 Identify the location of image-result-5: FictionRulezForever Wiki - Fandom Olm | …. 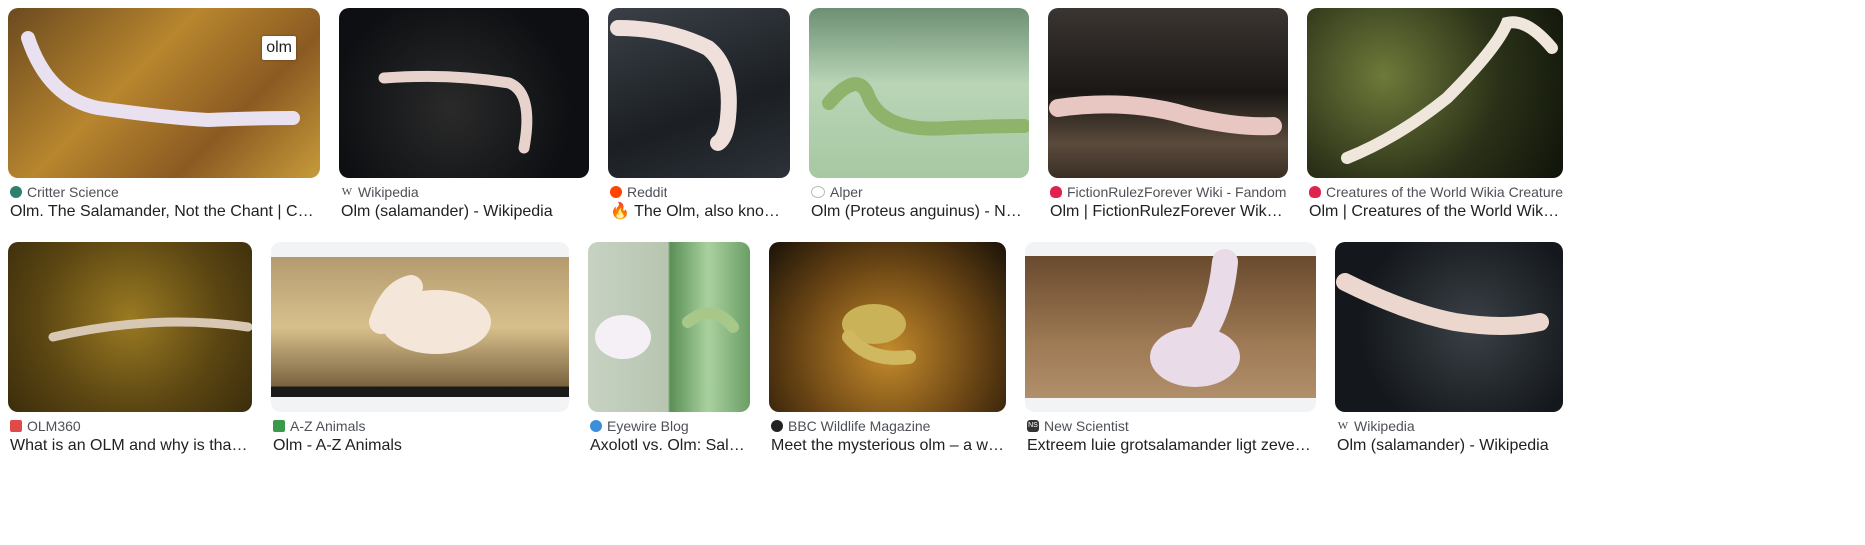
(1168, 115).